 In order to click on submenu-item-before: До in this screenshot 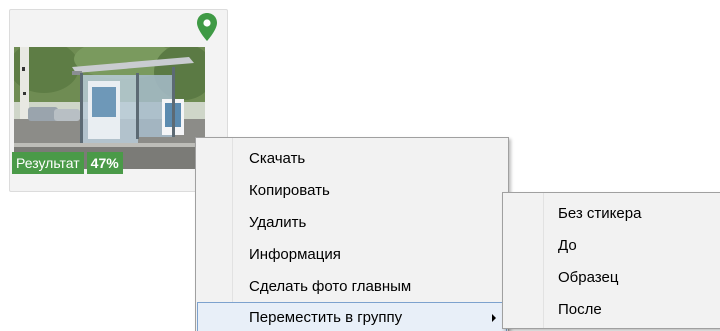, I will do `click(612, 246)`.